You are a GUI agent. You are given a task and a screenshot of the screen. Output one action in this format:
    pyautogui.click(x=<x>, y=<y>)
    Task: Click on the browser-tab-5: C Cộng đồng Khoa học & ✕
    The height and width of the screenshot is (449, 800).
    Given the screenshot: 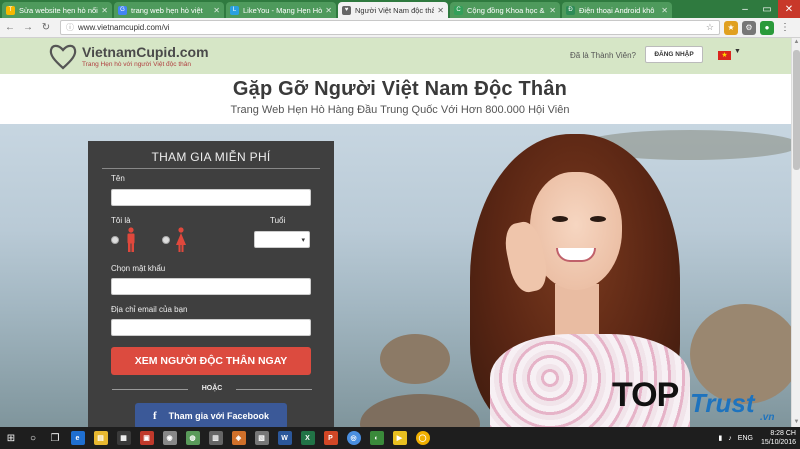 What is the action you would take?
    pyautogui.click(x=505, y=10)
    